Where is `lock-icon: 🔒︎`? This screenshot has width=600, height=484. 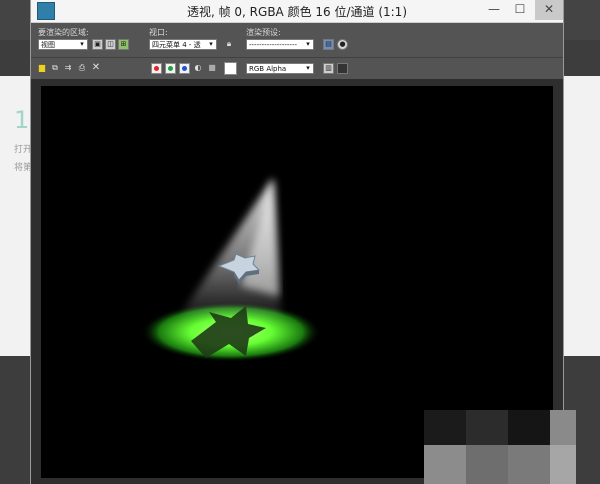 lock-icon: 🔒︎ is located at coordinates (229, 44).